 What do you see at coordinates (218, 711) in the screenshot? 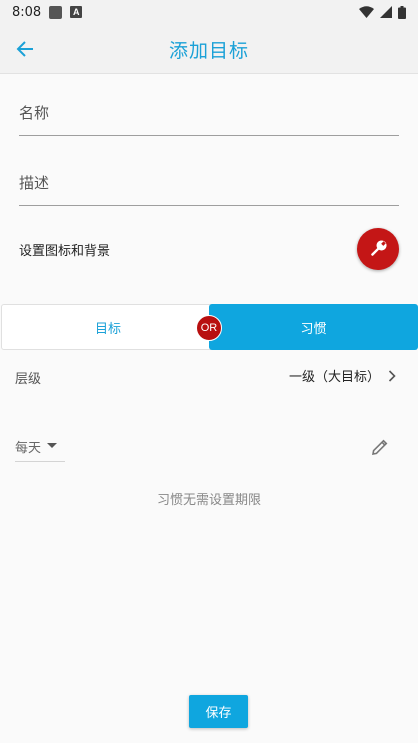
I see `save-button: 保存` at bounding box center [218, 711].